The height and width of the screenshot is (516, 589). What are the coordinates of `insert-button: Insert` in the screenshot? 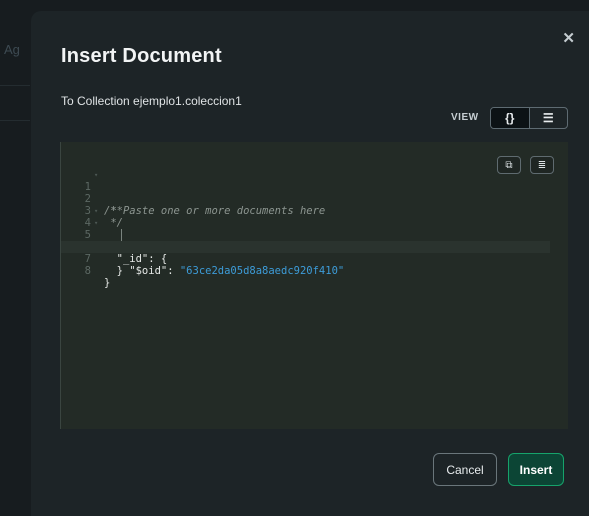 It's located at (536, 469).